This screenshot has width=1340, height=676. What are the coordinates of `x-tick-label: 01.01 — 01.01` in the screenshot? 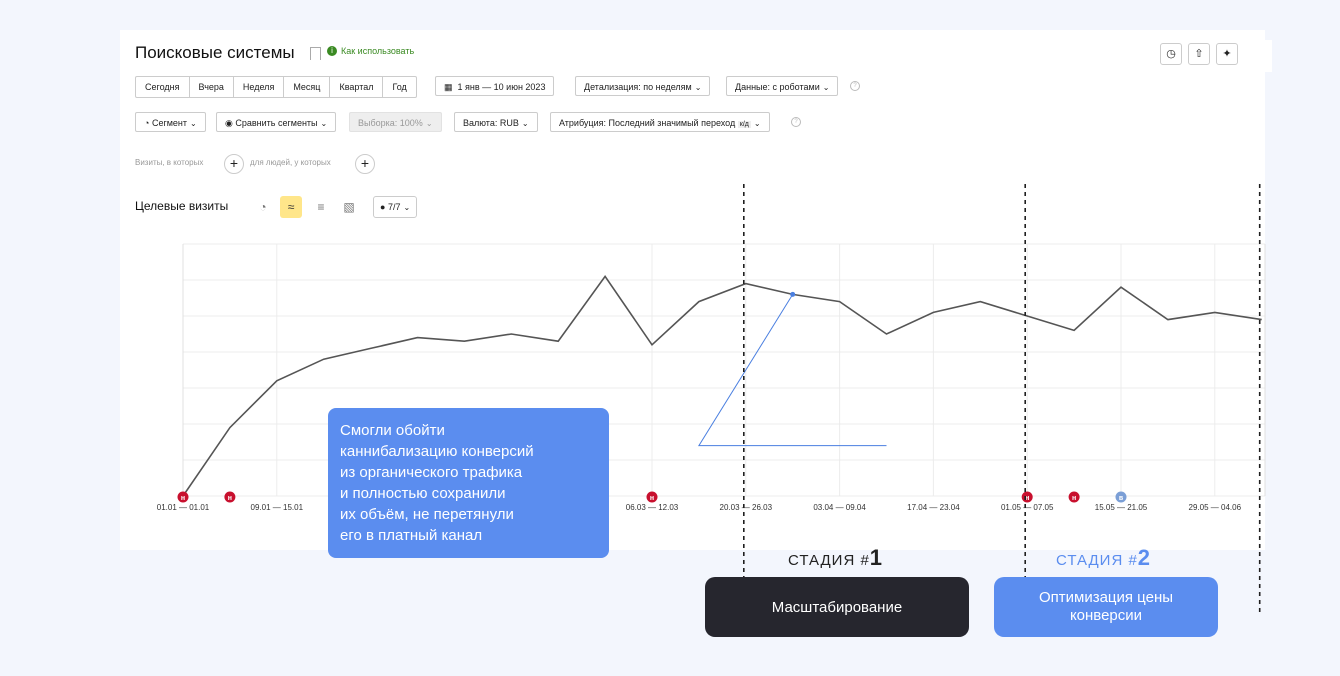 It's located at (183, 507).